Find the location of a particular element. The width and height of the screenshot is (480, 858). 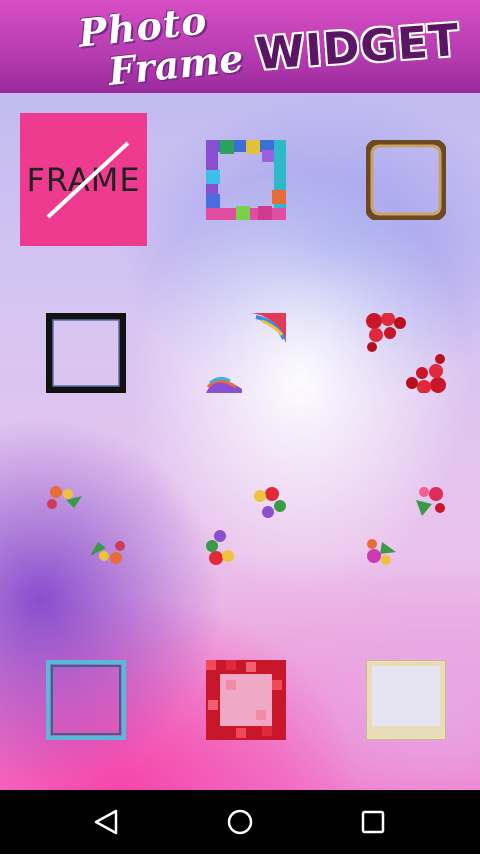

app-header: Photo Frame WIDGET is located at coordinates (240, 47).